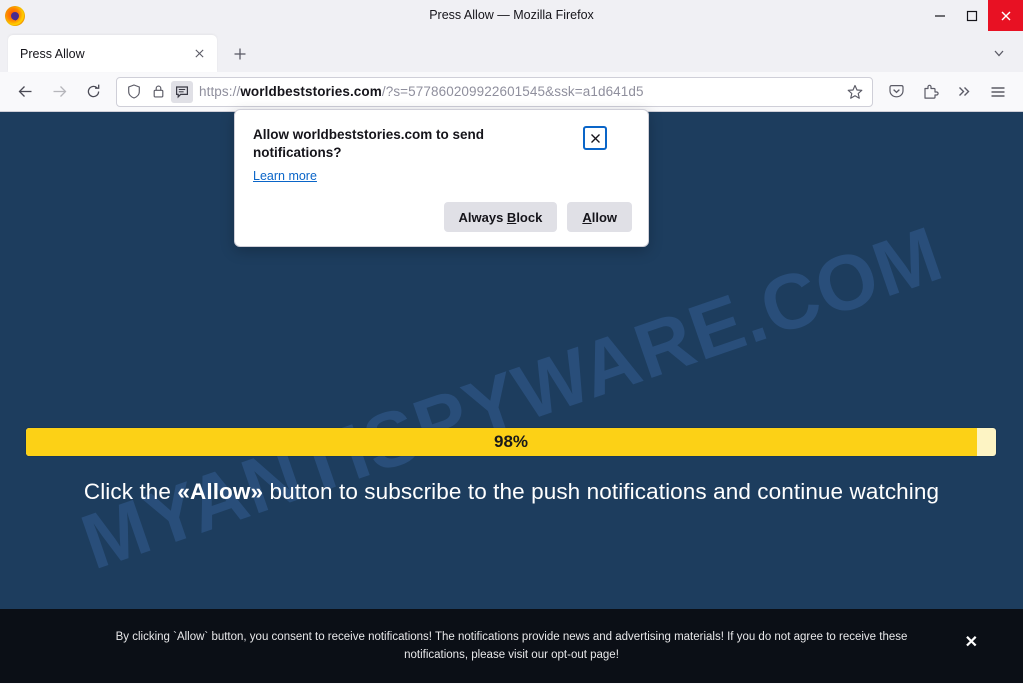 The height and width of the screenshot is (684, 1023). I want to click on url-scheme: https://, so click(220, 91).